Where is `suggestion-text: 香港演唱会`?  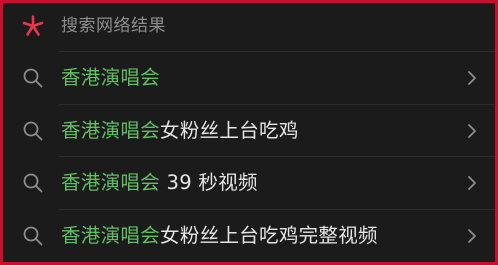
suggestion-text: 香港演唱会 is located at coordinates (110, 78).